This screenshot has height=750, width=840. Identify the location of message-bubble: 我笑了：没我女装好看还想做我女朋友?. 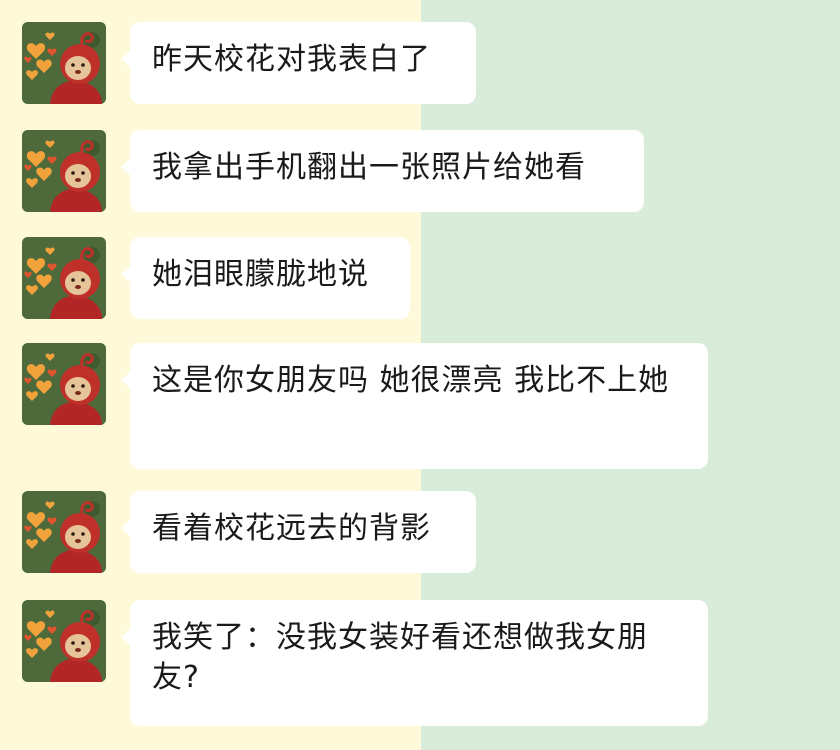
(414, 663).